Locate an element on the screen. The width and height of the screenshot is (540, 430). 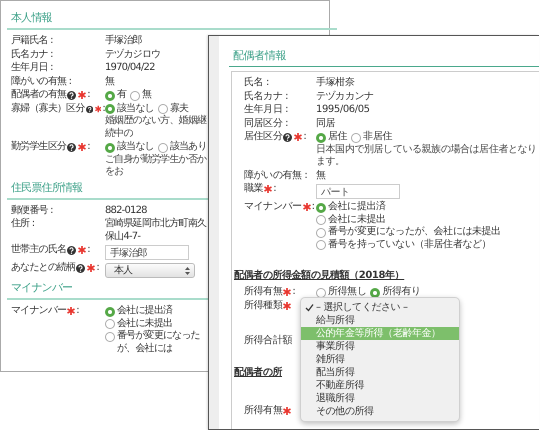
option-label: 居住 is located at coordinates (338, 137).